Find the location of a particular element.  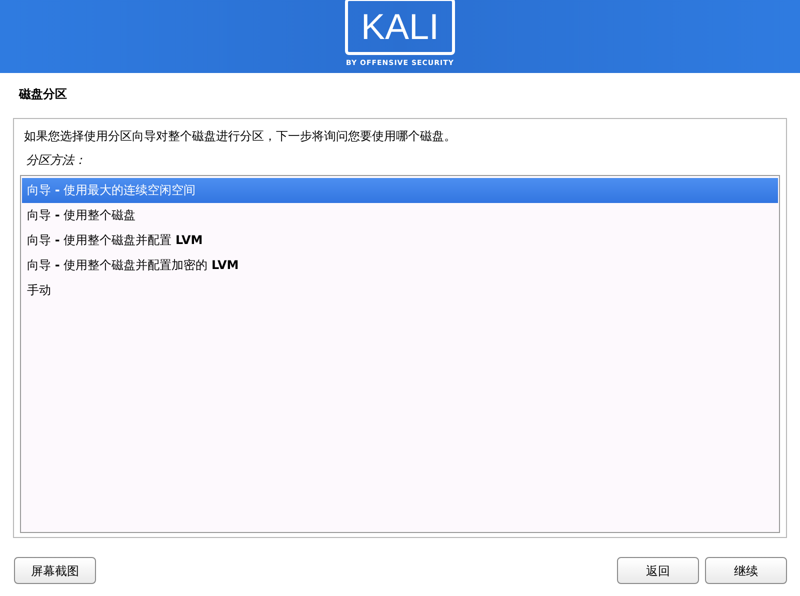

list-option: 向导 - 使用最大的连续空闲空间 is located at coordinates (400, 190).